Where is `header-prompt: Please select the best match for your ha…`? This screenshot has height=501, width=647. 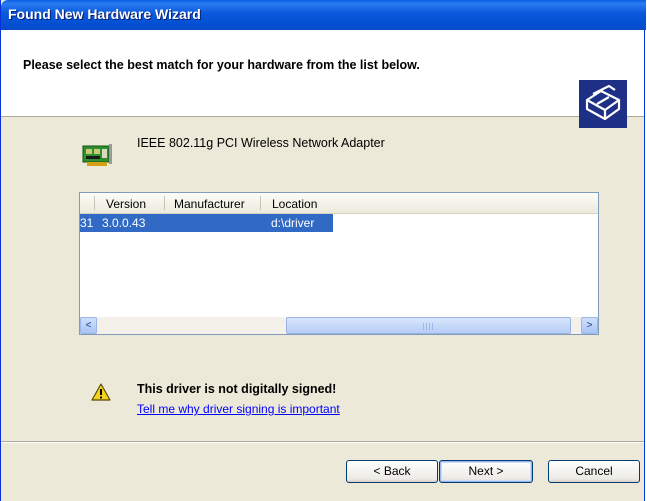
header-prompt: Please select the best match for your ha… is located at coordinates (221, 65).